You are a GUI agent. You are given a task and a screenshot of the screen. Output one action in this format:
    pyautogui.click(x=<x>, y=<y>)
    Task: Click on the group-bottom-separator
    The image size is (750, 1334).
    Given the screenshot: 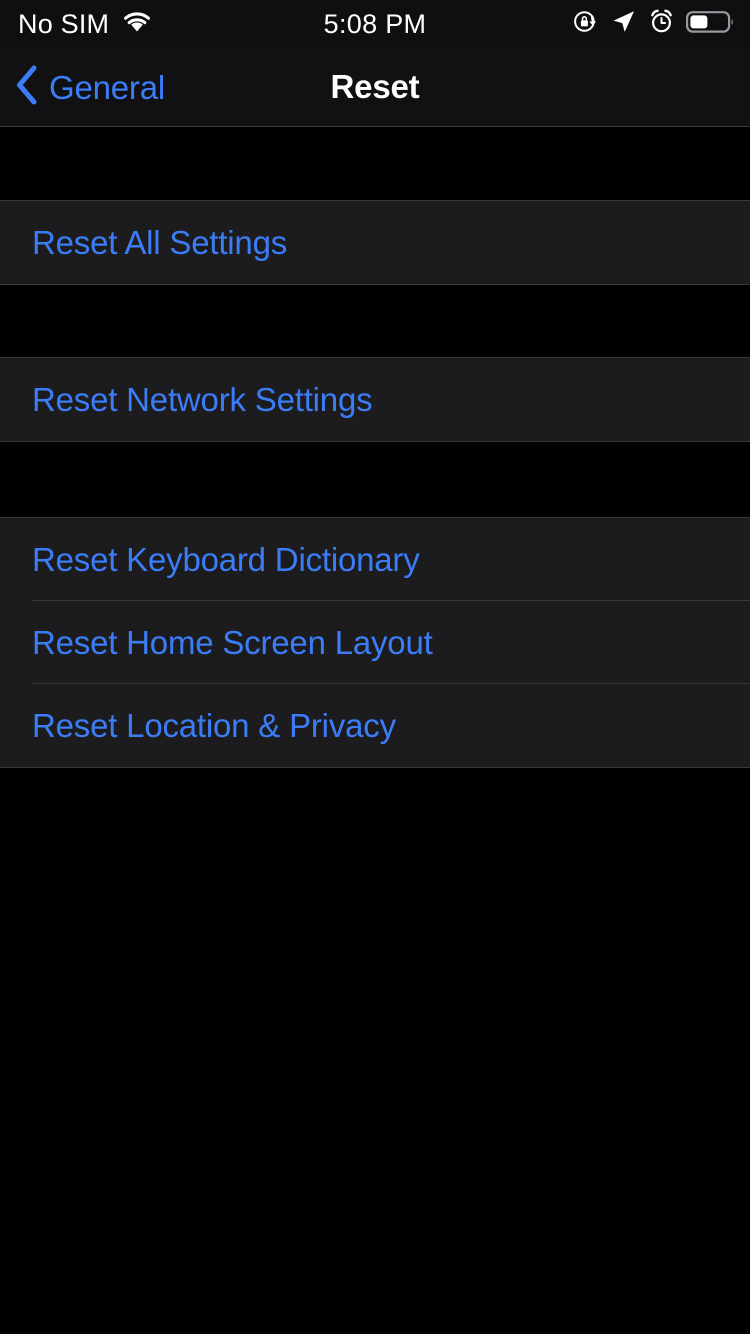 What is the action you would take?
    pyautogui.click(x=375, y=767)
    